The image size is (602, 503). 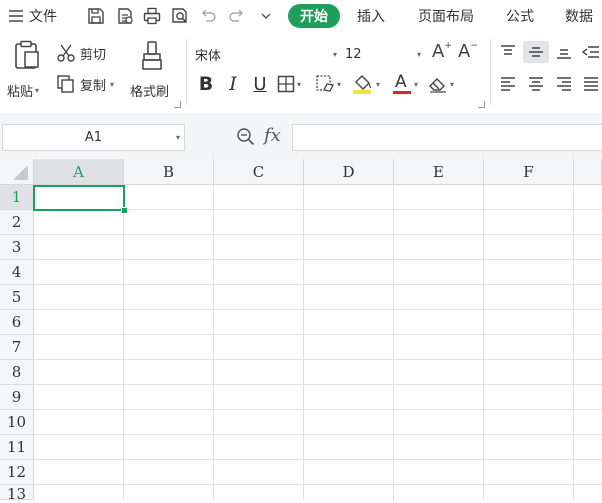 I want to click on row-header-7: 7, so click(x=17, y=347).